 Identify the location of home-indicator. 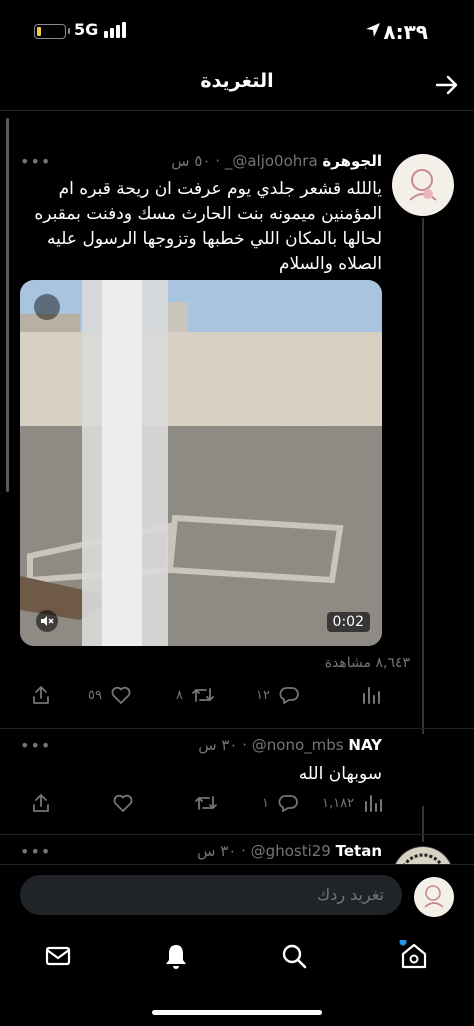
(237, 1012).